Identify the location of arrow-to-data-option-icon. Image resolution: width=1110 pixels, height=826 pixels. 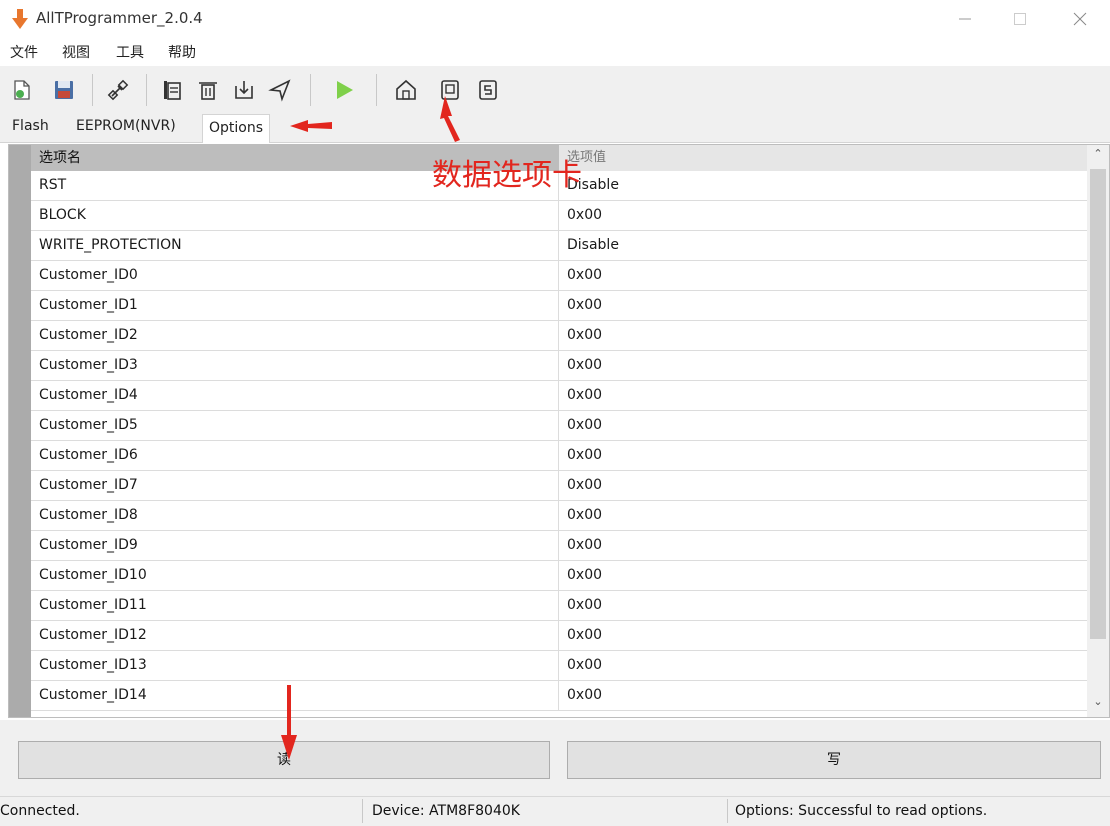
(450, 119).